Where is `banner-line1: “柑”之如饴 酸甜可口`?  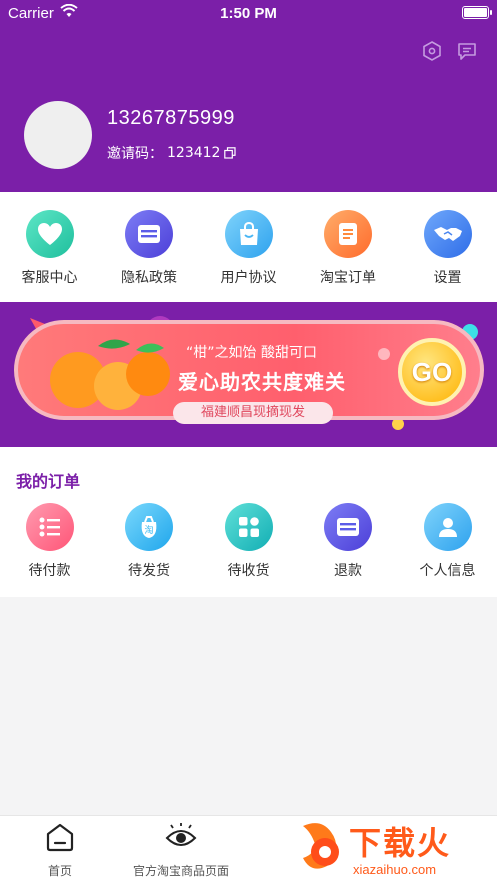
banner-line1: “柑”之如饴 酸甜可口 is located at coordinates (251, 353).